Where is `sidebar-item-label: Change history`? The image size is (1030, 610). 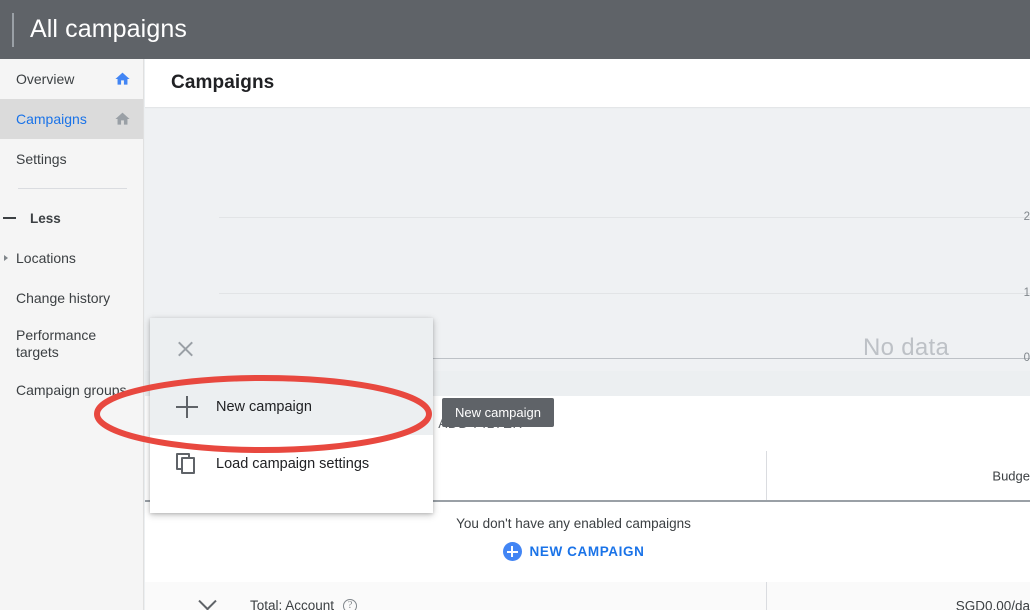 sidebar-item-label: Change history is located at coordinates (63, 298).